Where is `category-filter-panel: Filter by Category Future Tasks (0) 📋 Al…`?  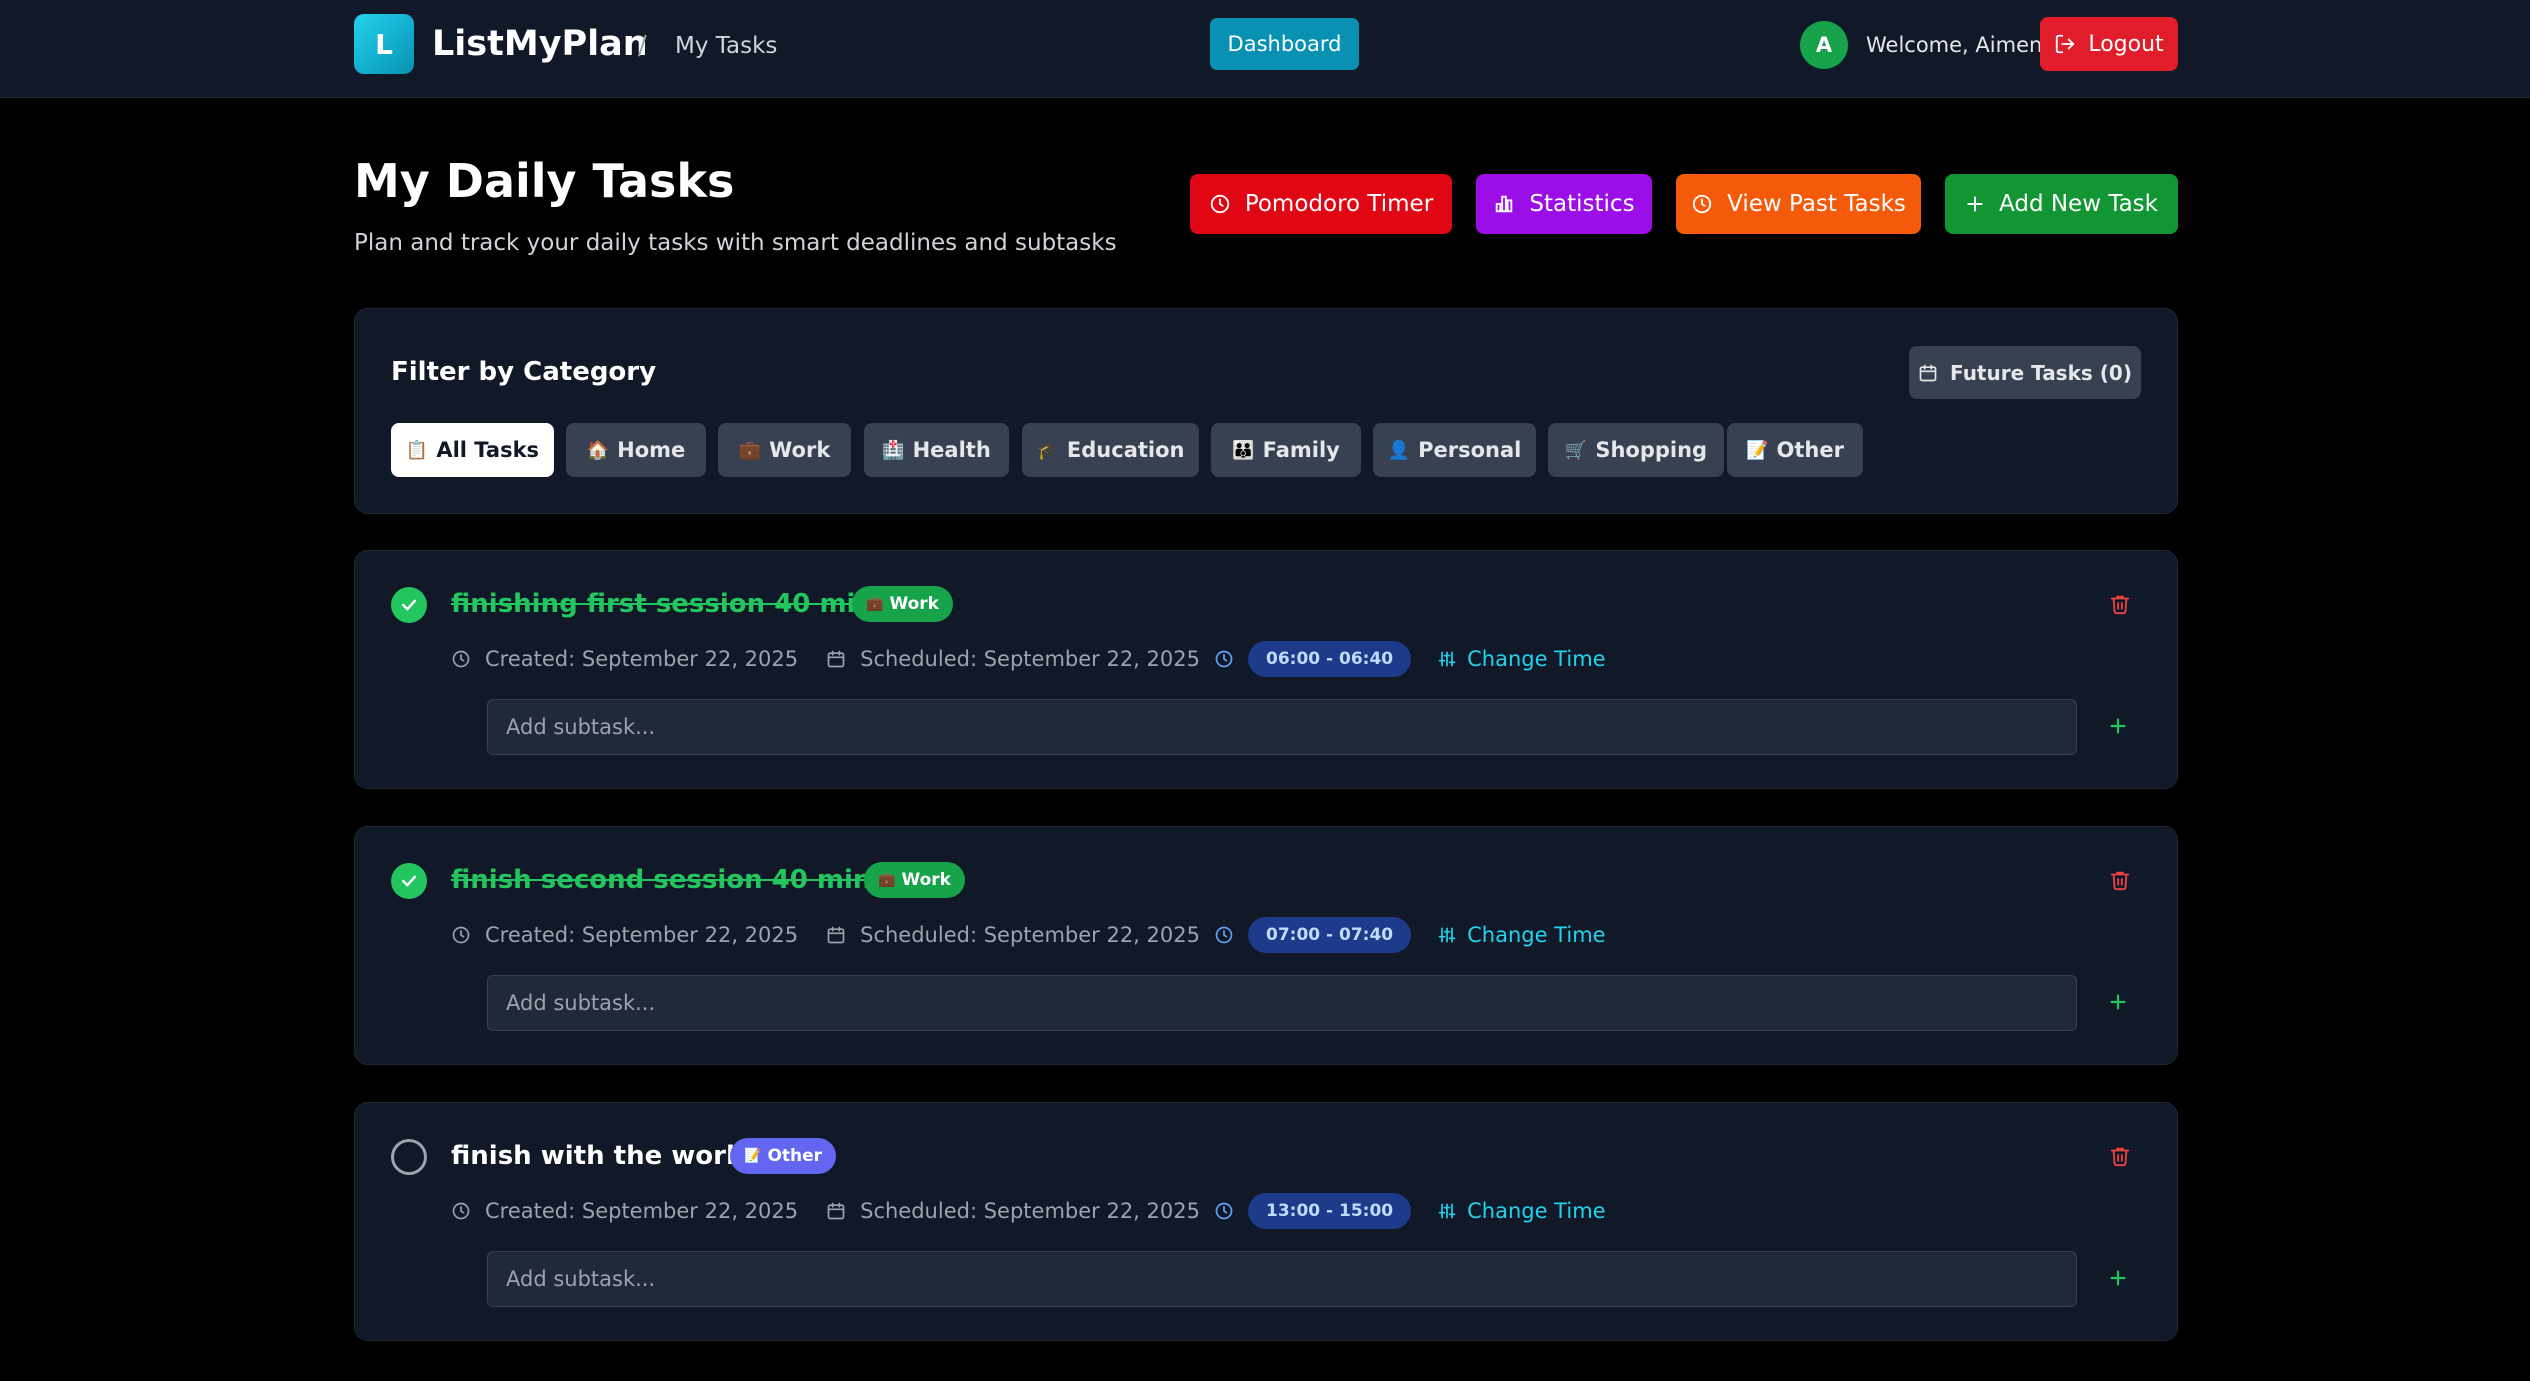 category-filter-panel: Filter by Category Future Tasks (0) 📋 Al… is located at coordinates (1266, 411).